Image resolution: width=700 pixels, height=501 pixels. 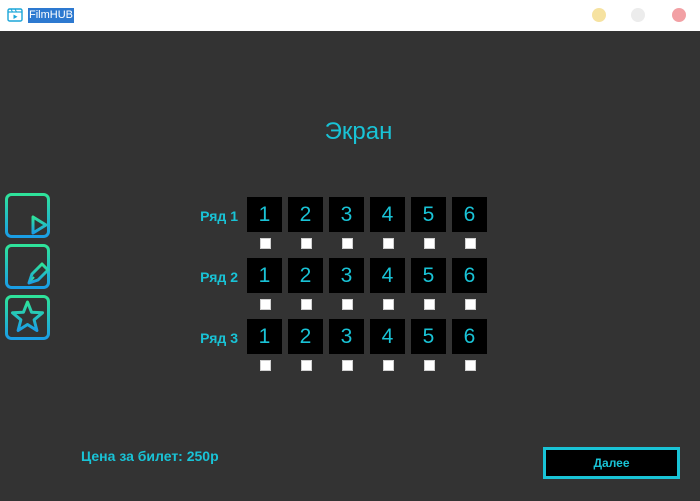 I want to click on ticket-price: Цена за билет: 250р, so click(x=150, y=456).